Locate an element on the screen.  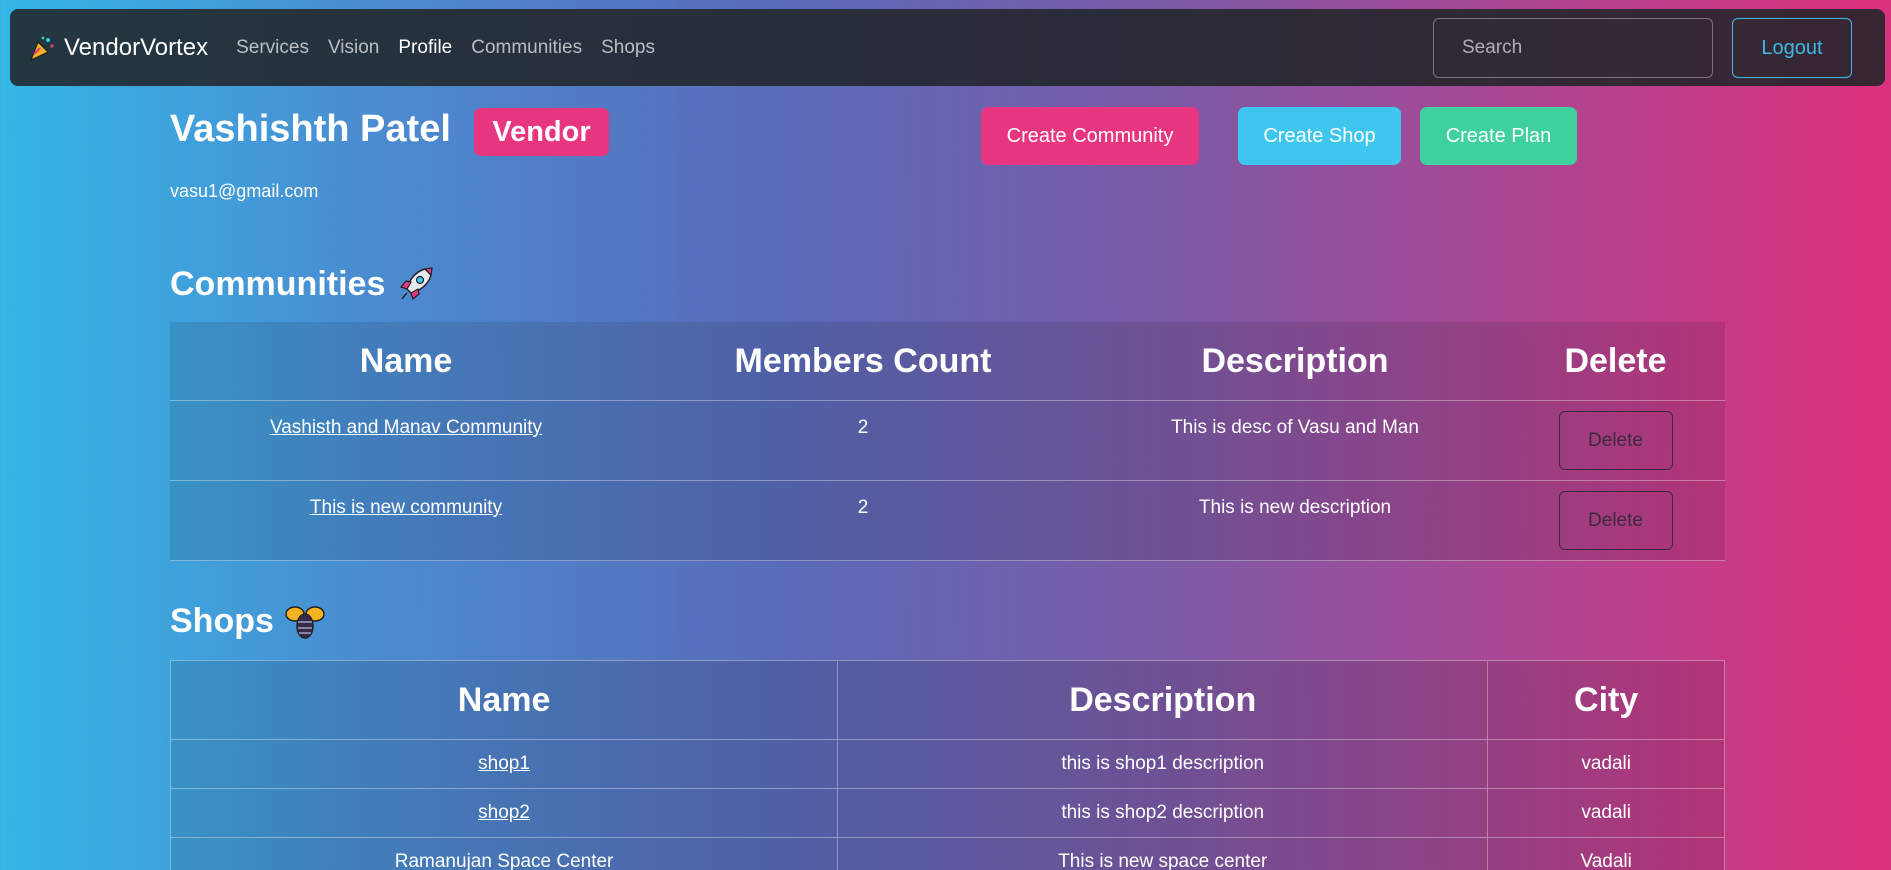
role-badge: Vendor is located at coordinates (541, 132).